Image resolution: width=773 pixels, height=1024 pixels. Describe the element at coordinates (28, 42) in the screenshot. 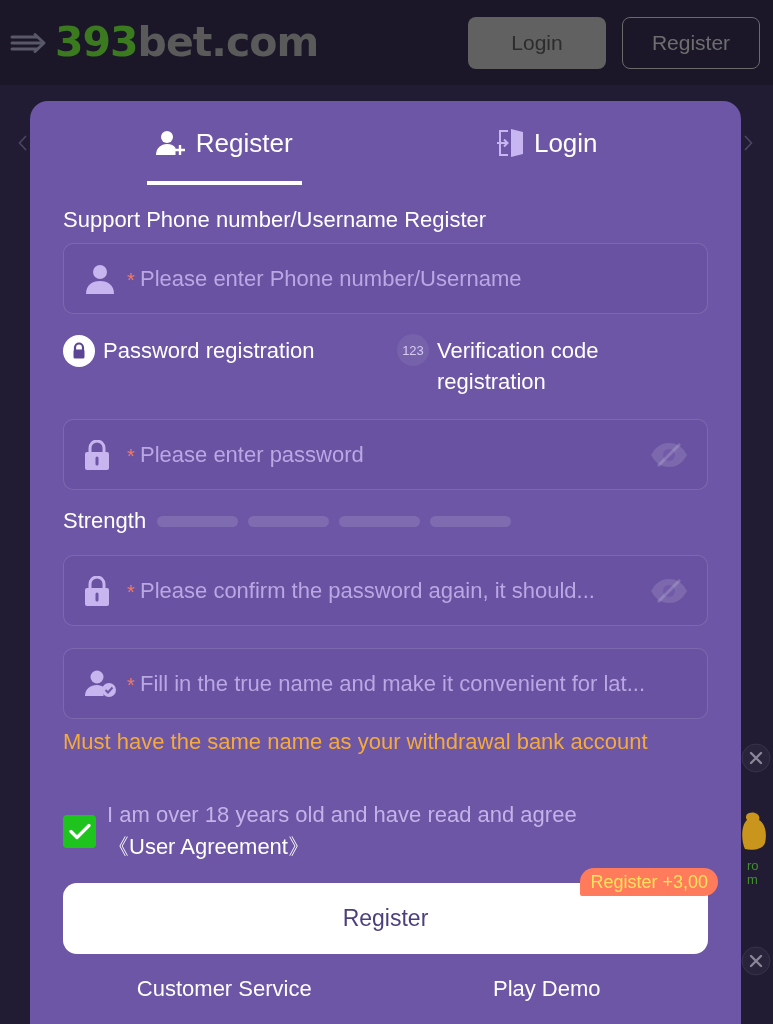

I see `menu-icon` at that location.